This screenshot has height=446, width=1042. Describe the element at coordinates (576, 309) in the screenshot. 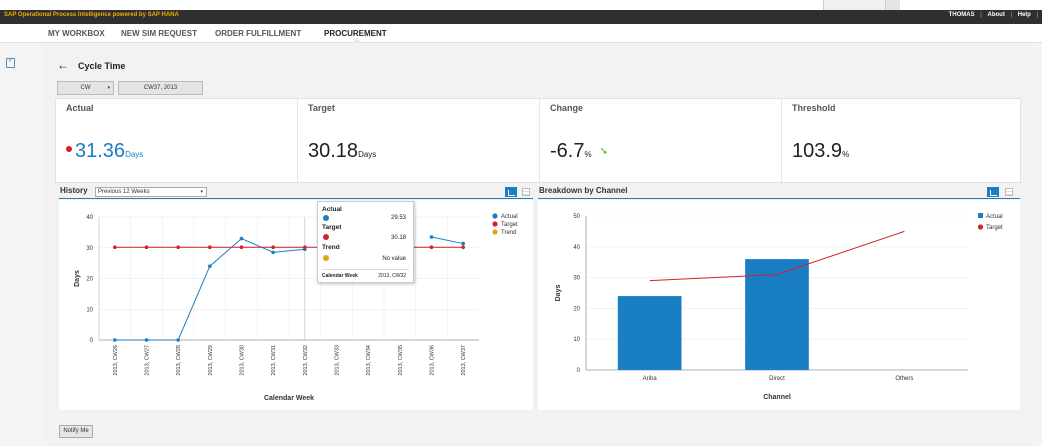

I see `y-tick-label: 20` at that location.